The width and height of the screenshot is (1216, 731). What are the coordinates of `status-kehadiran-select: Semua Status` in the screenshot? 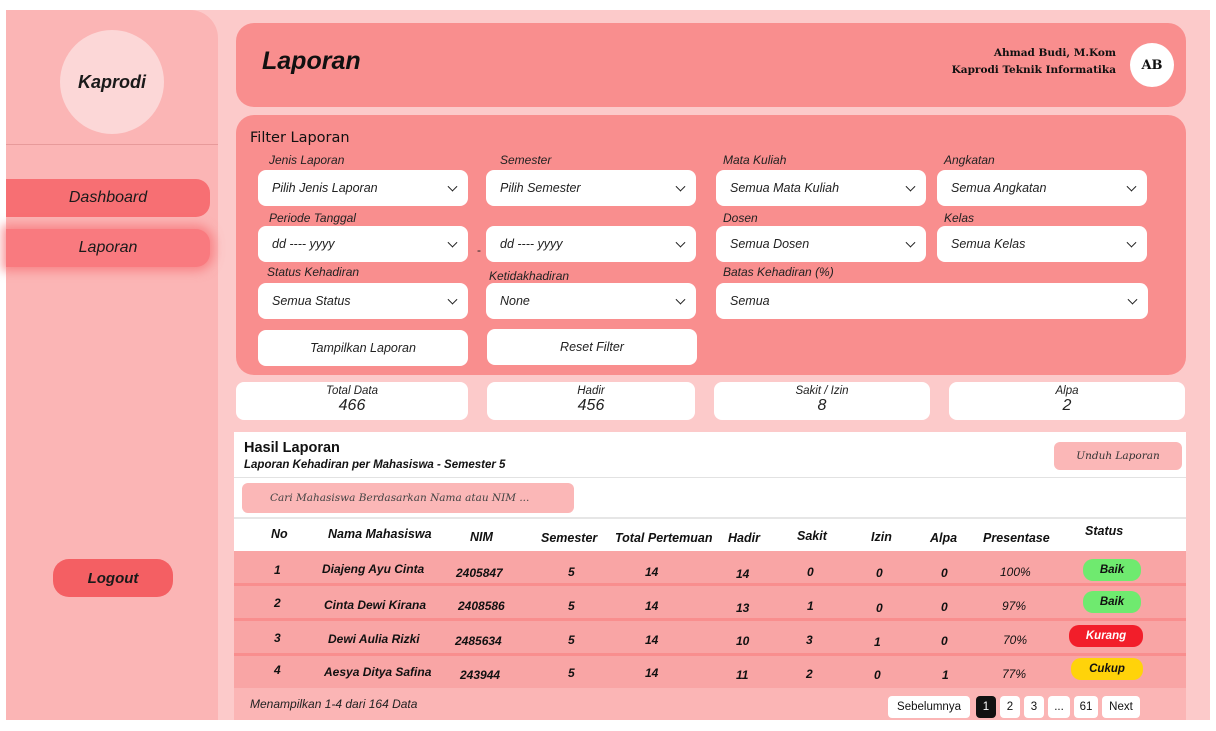 It's located at (363, 301).